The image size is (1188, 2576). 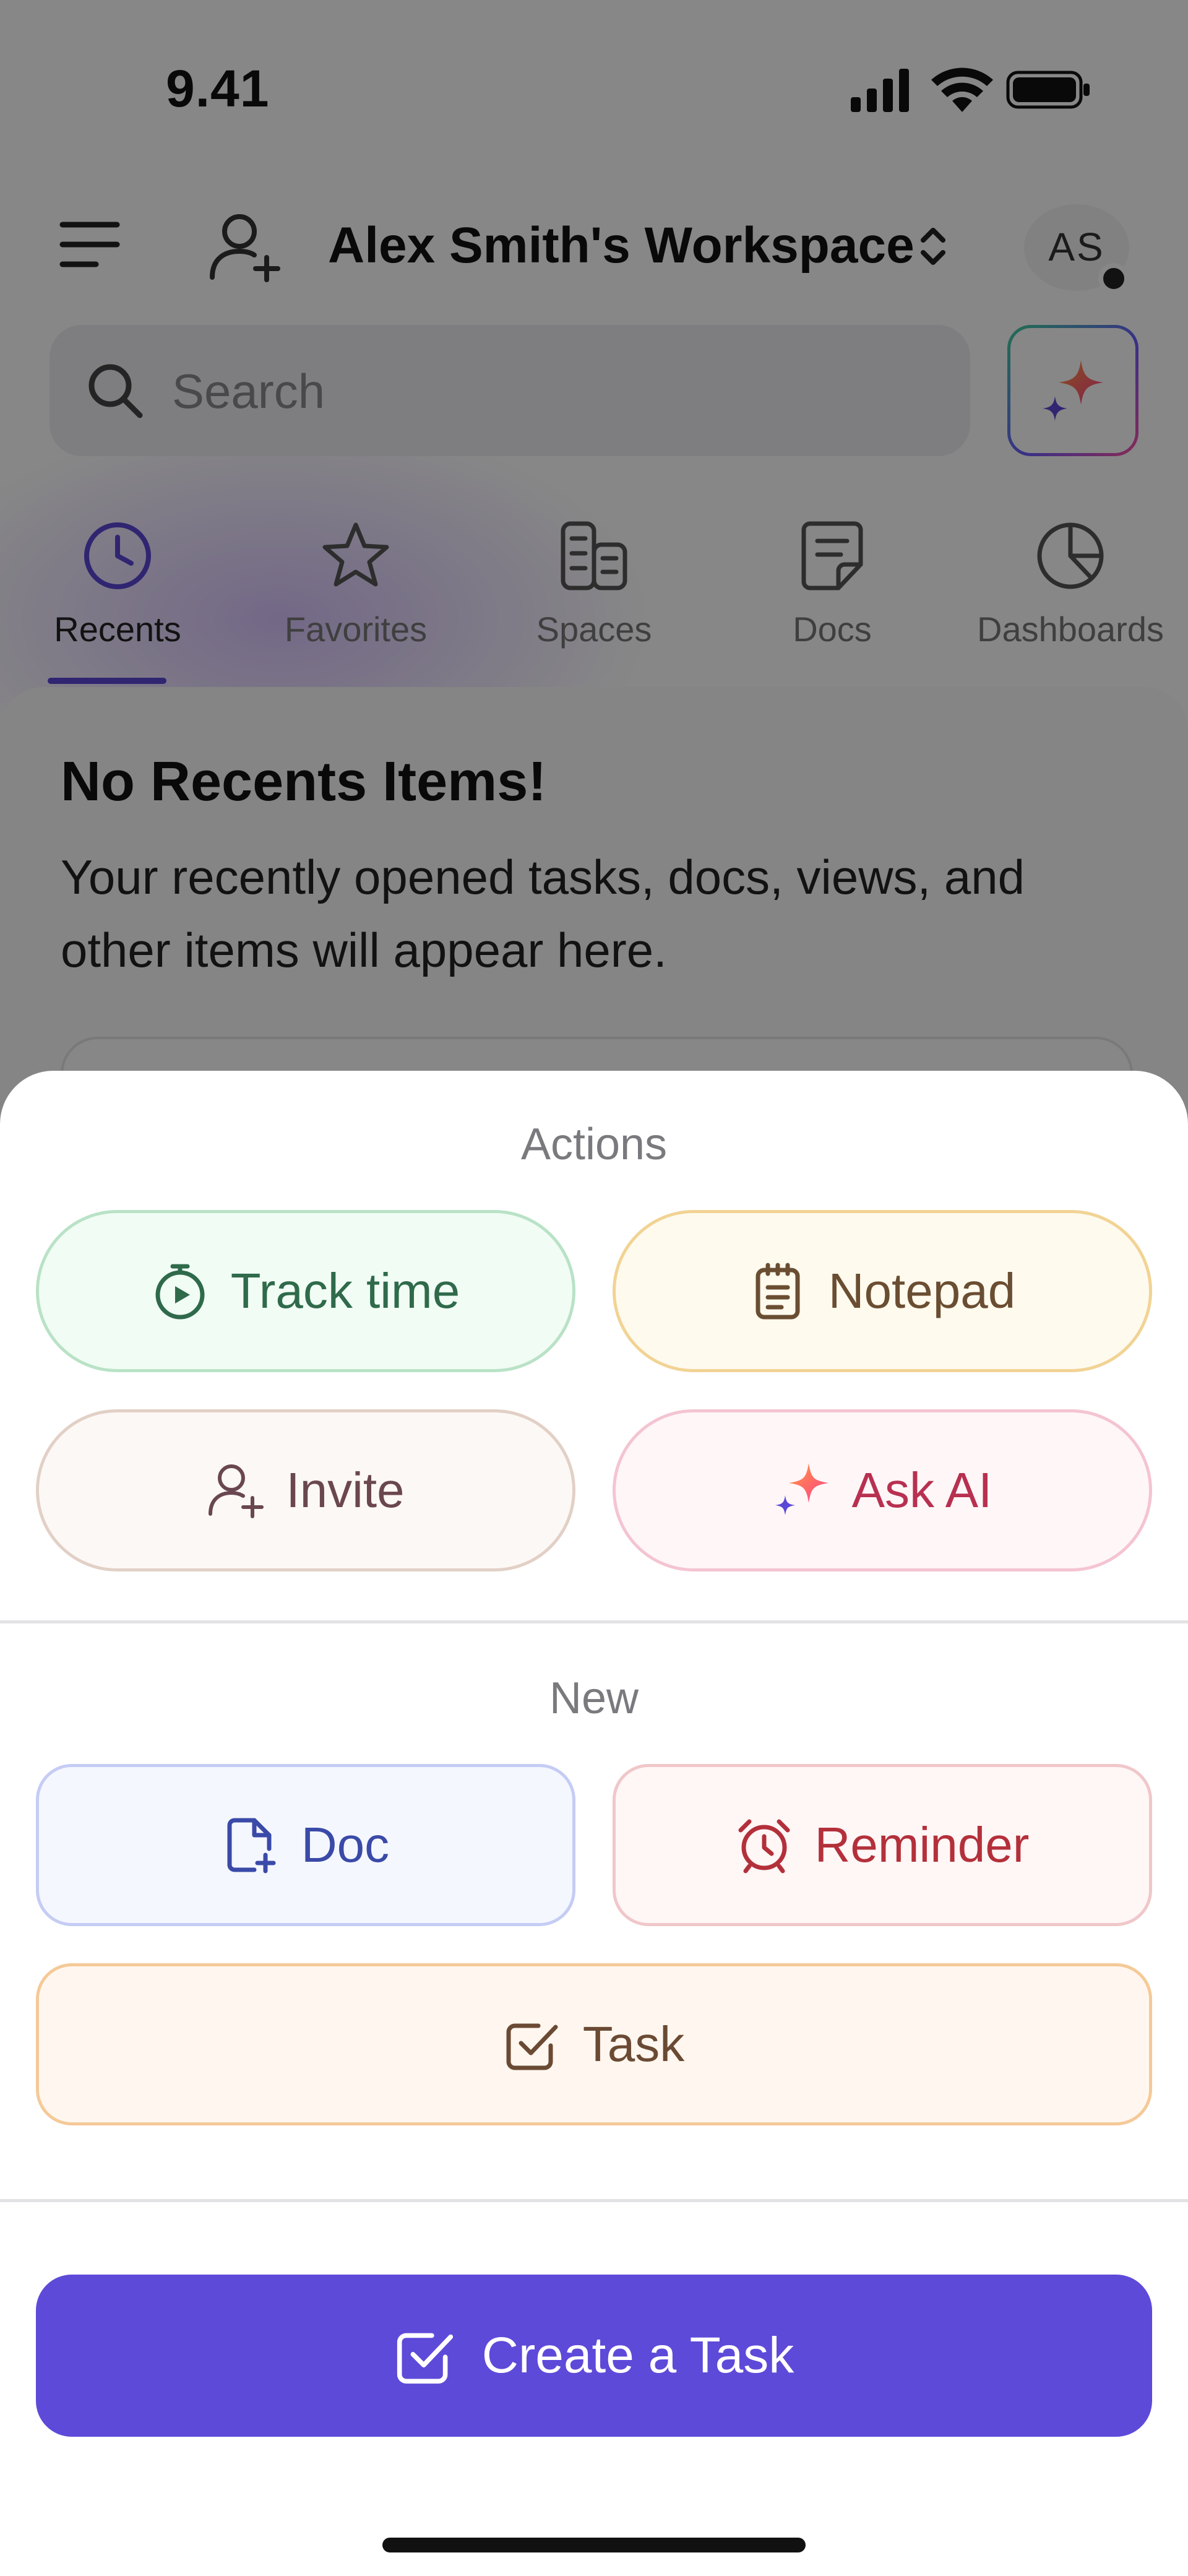 I want to click on invite-button: Invite, so click(x=305, y=1490).